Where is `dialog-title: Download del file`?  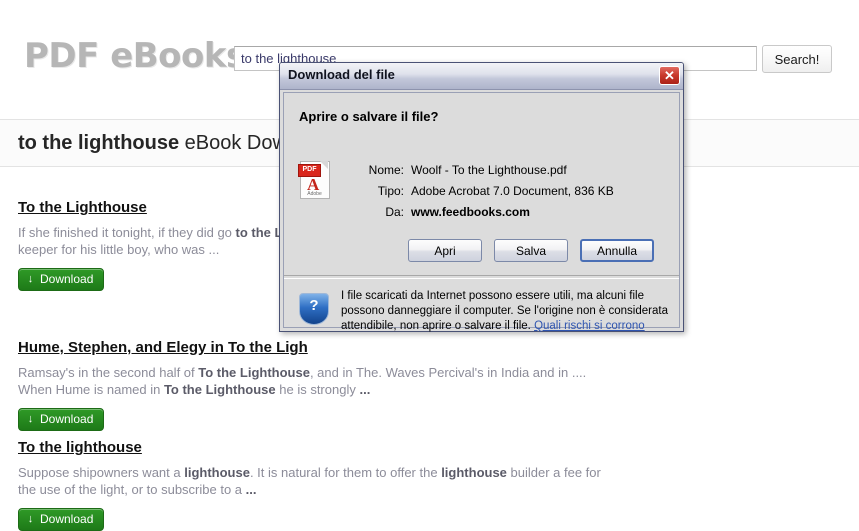
dialog-title: Download del file is located at coordinates (341, 74).